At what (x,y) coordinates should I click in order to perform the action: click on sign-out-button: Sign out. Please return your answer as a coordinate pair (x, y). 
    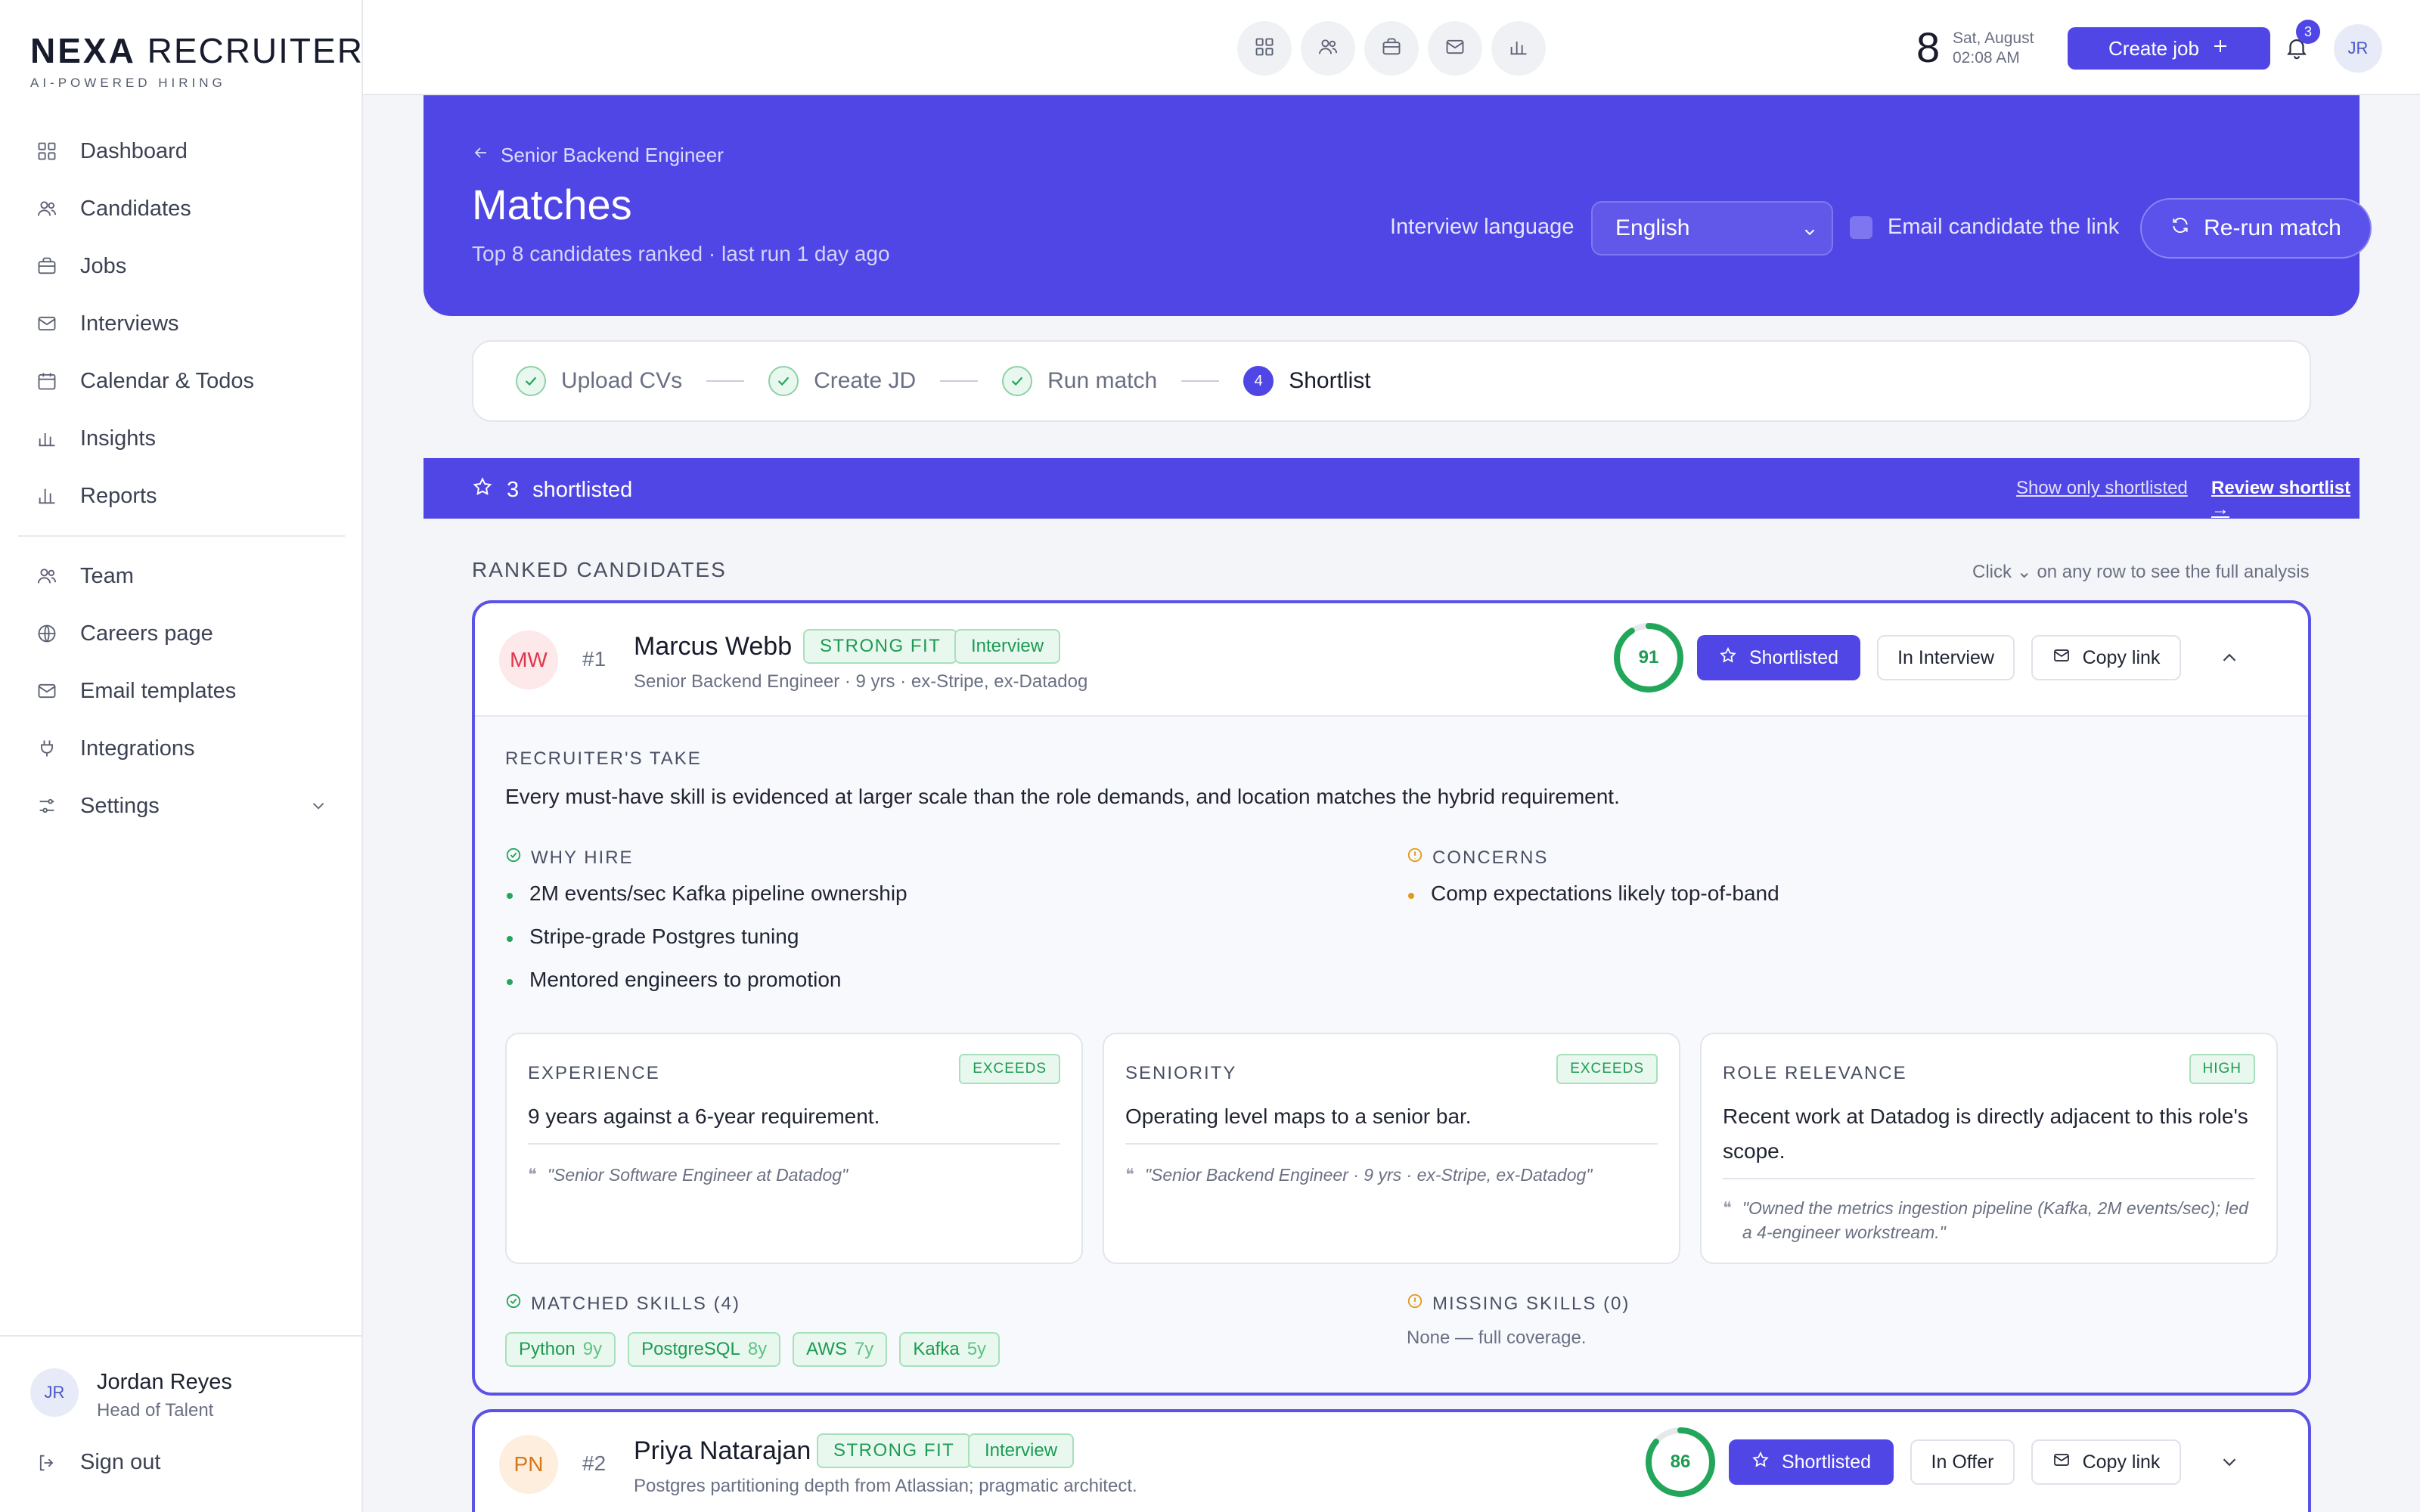
    Looking at the image, I should click on (98, 1462).